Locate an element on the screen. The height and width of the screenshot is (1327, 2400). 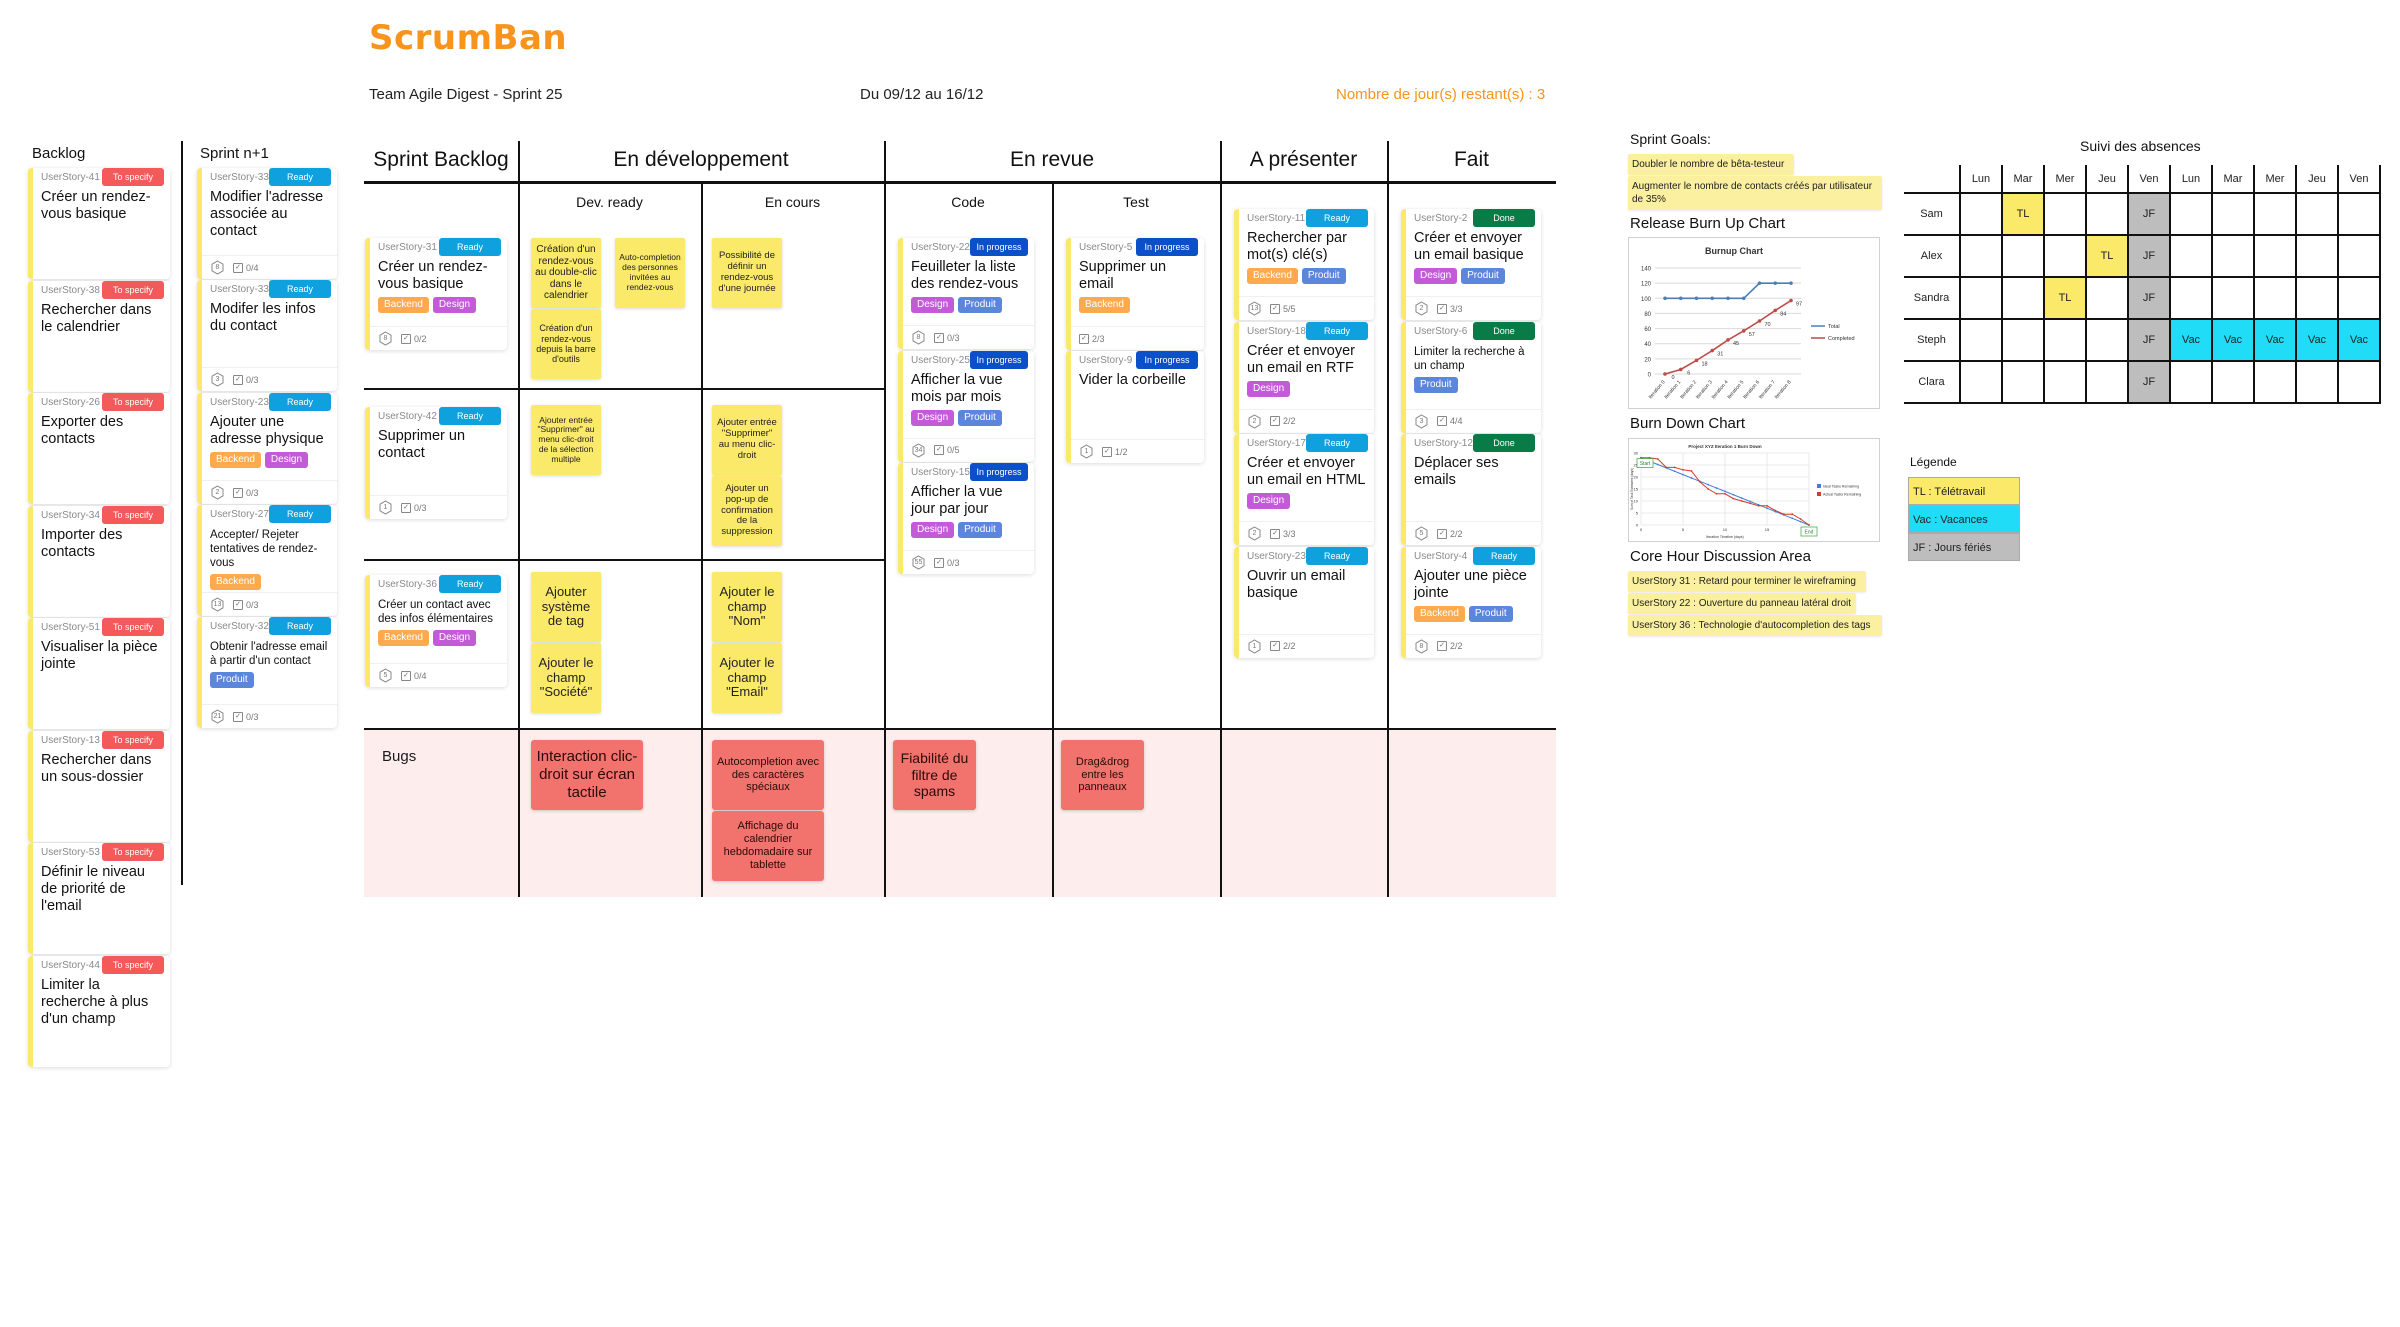
task-sticky: Ajouter le champ "Email" is located at coordinates (747, 678).